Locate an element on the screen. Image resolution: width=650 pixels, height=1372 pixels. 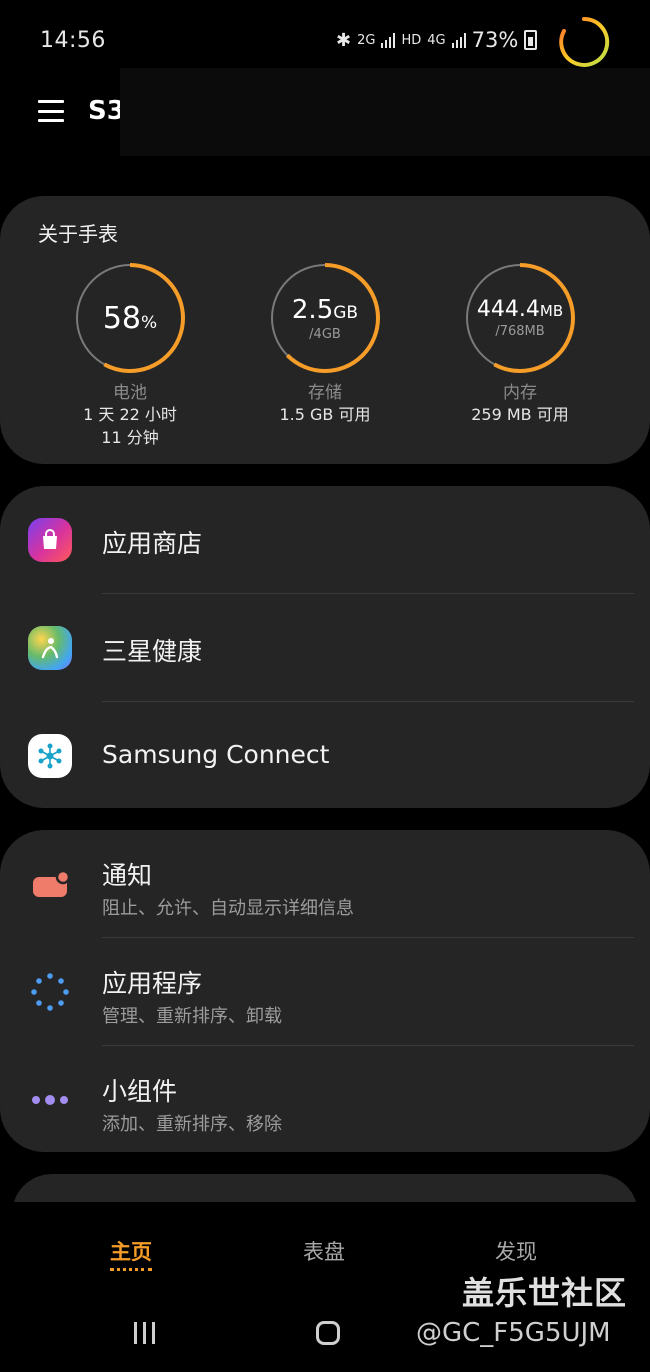
tab-home: 主页 is located at coordinates (131, 1253).